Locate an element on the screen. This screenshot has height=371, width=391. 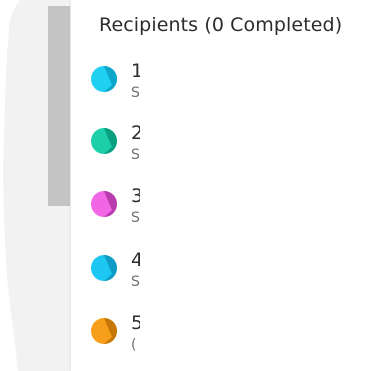
recipient-item-2: 2 S is located at coordinates (120, 146).